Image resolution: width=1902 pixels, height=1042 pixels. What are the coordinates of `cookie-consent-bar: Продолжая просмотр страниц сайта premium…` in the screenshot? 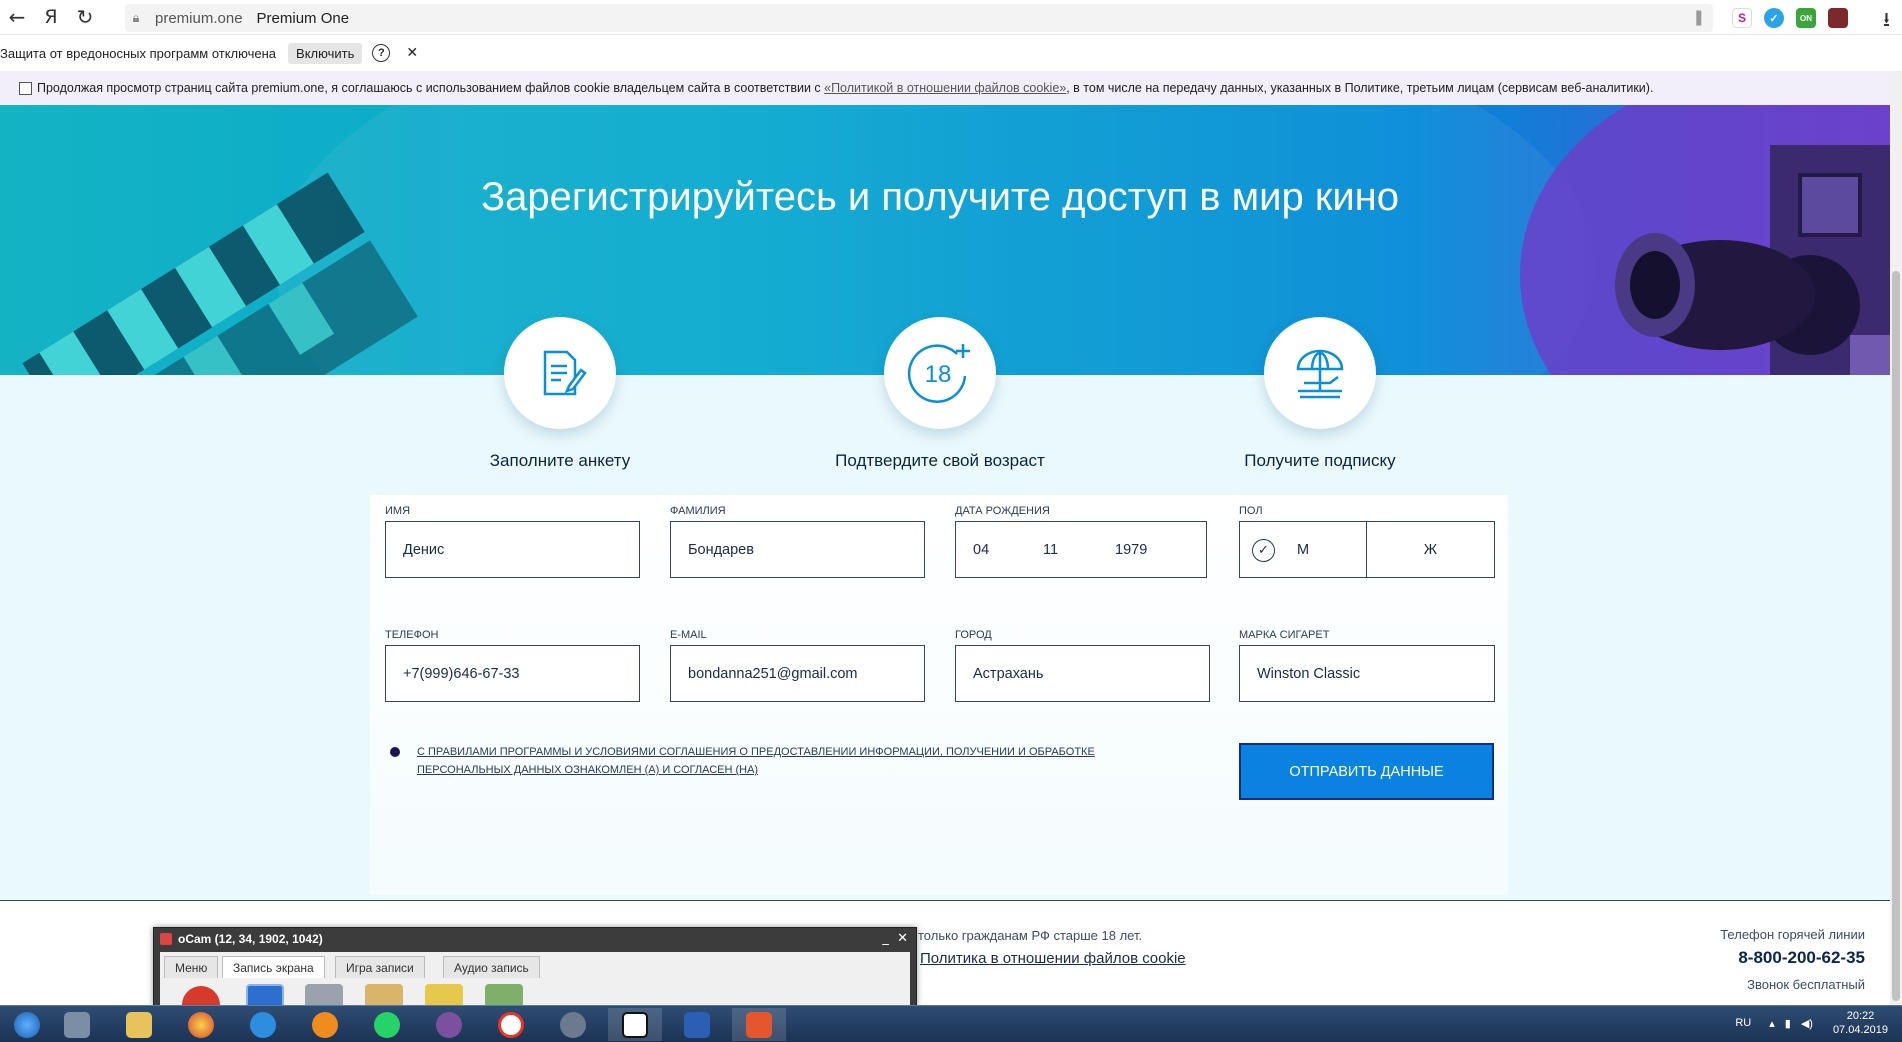 It's located at (945, 88).